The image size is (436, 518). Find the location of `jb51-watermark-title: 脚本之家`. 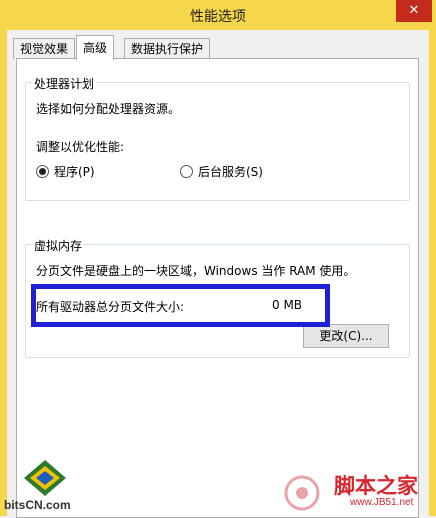

jb51-watermark-title: 脚本之家 is located at coordinates (376, 486).